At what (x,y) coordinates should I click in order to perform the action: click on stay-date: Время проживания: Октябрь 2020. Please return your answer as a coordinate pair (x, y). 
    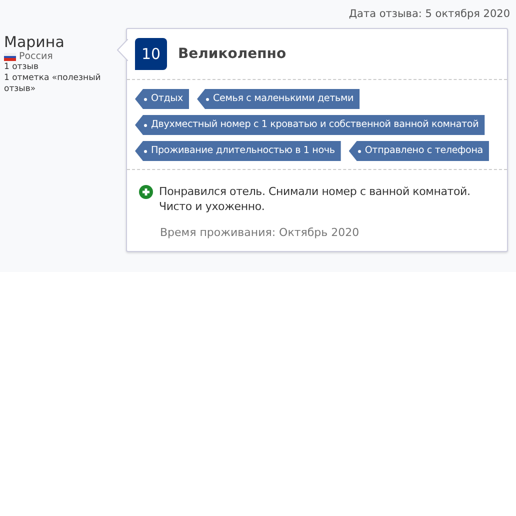
    Looking at the image, I should click on (260, 232).